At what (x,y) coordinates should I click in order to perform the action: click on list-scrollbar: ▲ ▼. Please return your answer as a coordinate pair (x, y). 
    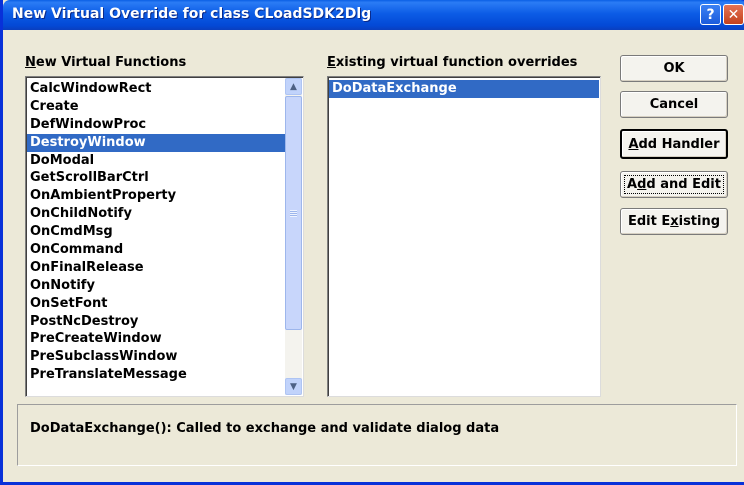
    Looking at the image, I should click on (293, 236).